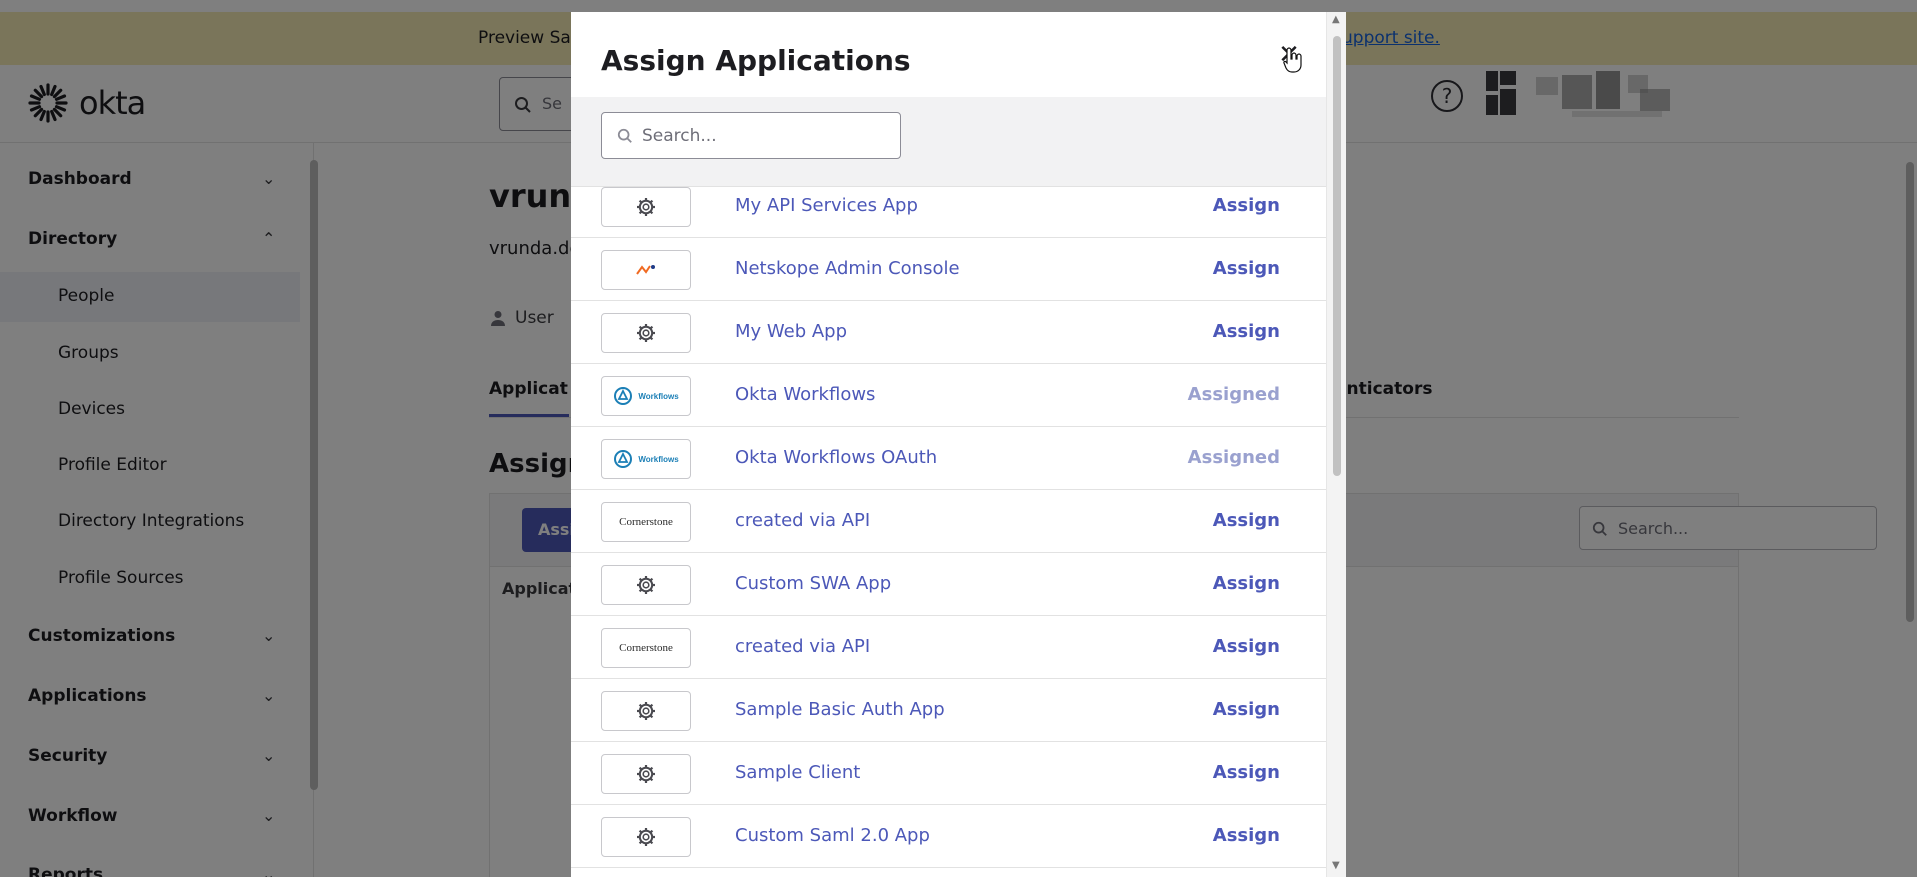 The image size is (1917, 877). I want to click on scroll-up-arrow-icon: ▲, so click(1336, 19).